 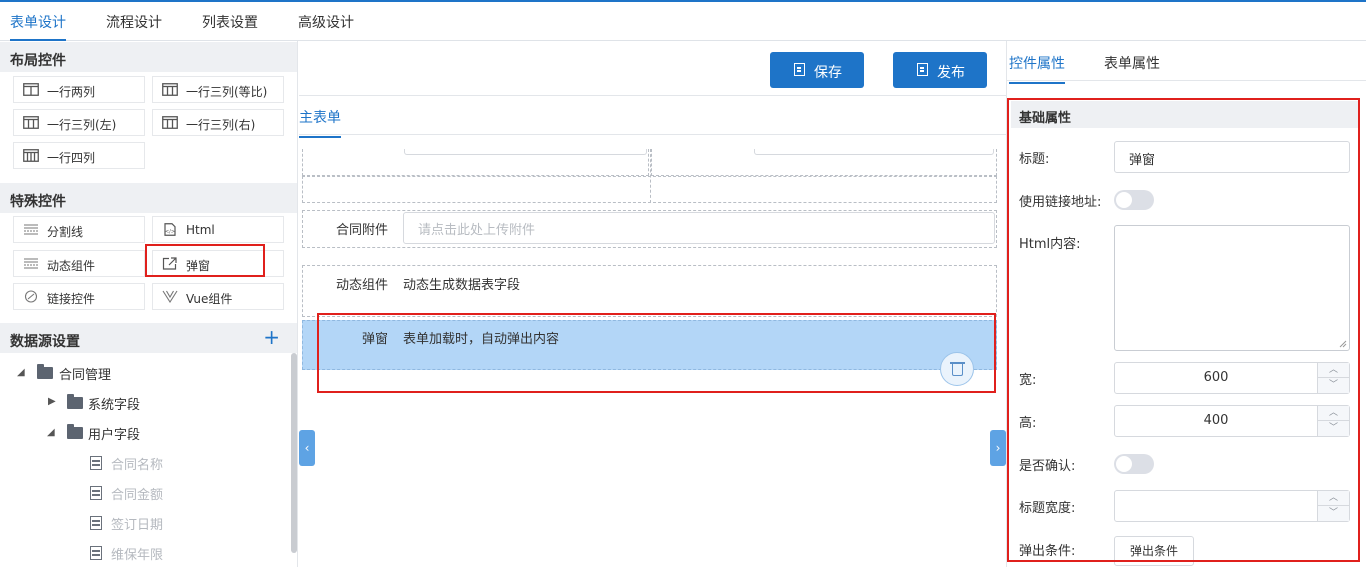 What do you see at coordinates (134, 22) in the screenshot?
I see `tab-flow-design: 流程设计` at bounding box center [134, 22].